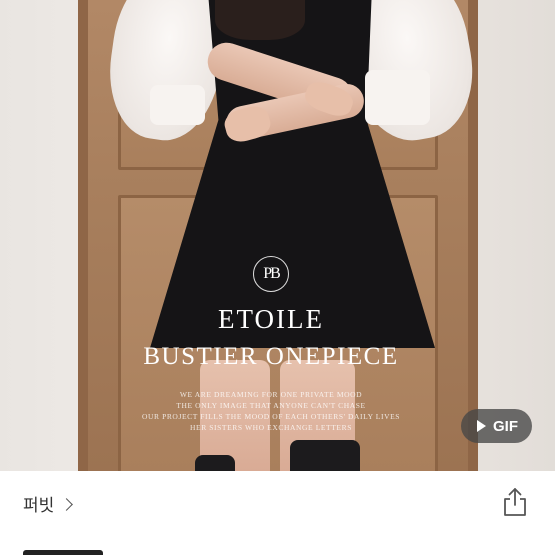  I want to click on brand-logo-text: PB, so click(272, 273).